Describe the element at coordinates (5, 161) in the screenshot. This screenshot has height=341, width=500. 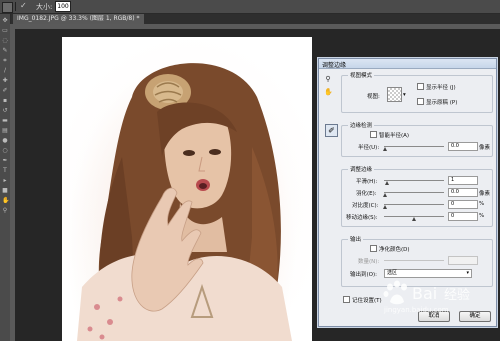
I see `pen-tool-icon: ✒` at that location.